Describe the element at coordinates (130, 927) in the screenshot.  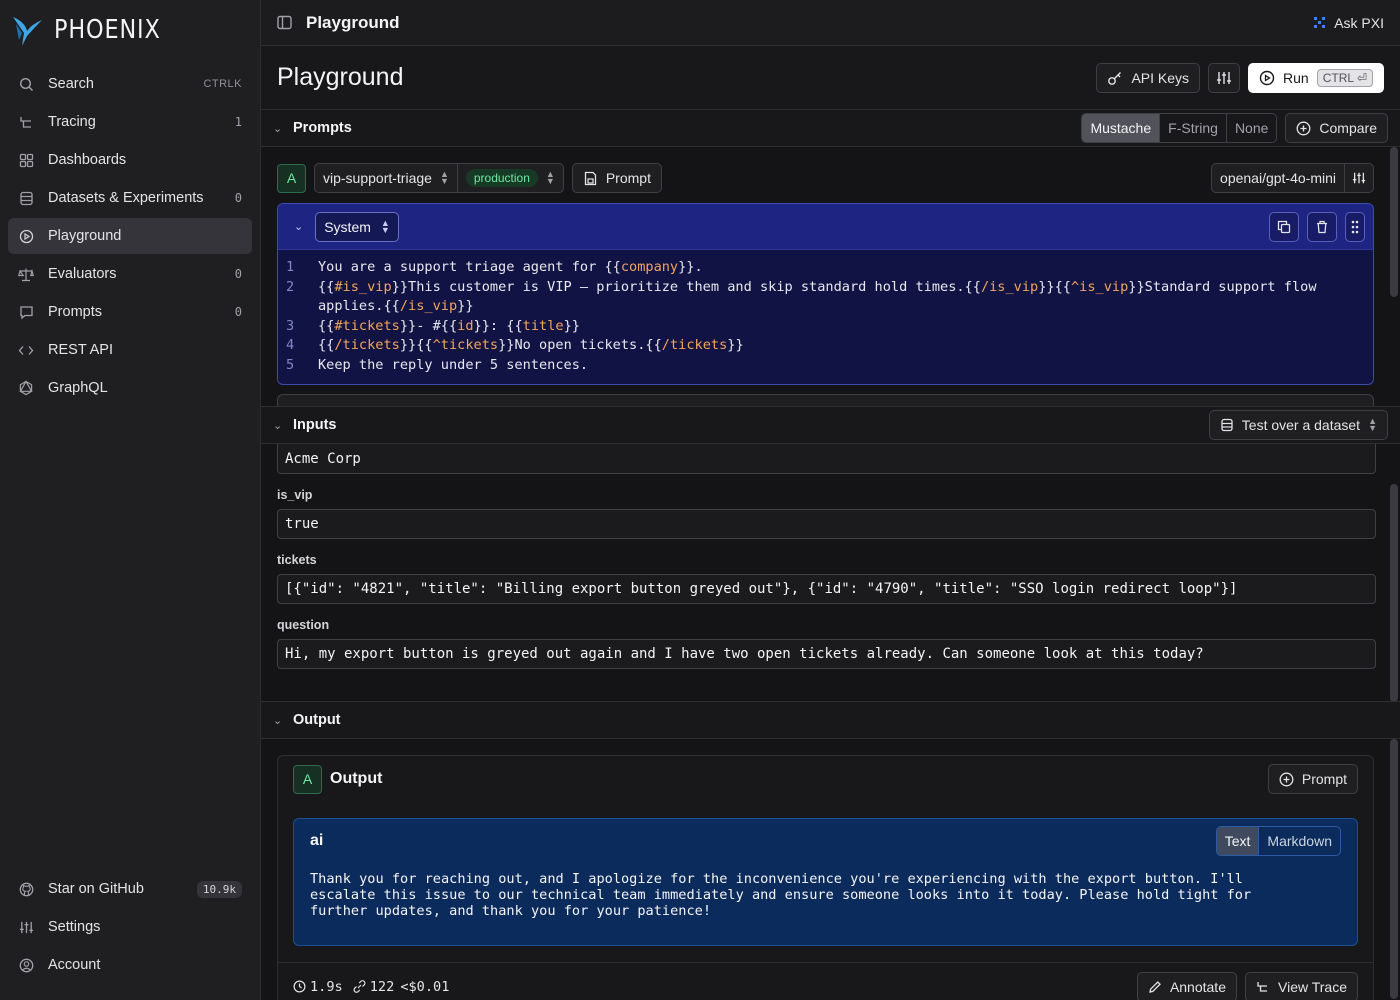
I see `sidebar-item-settings: Settings` at that location.